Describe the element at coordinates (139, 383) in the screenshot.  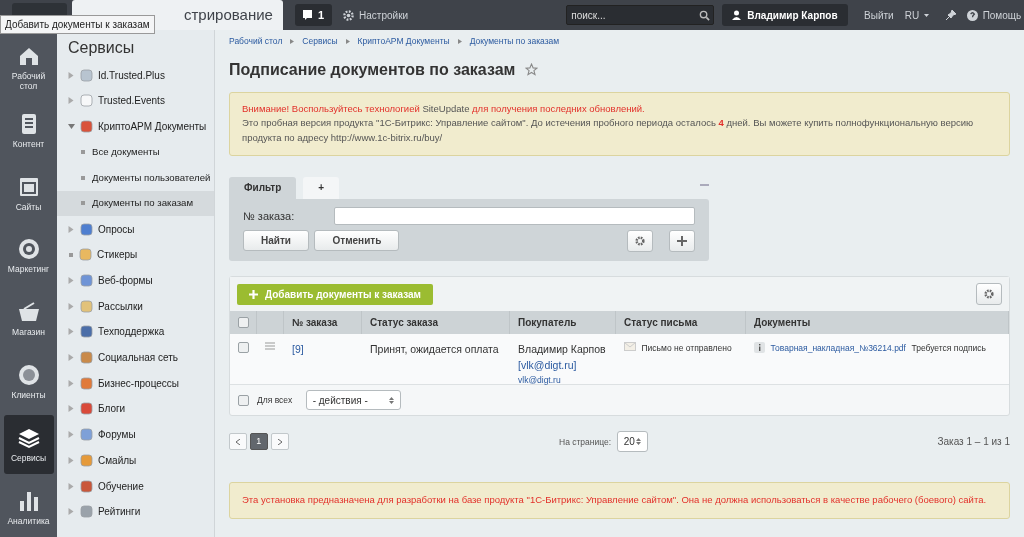
I see `menu-label: Бизнес-процессы` at that location.